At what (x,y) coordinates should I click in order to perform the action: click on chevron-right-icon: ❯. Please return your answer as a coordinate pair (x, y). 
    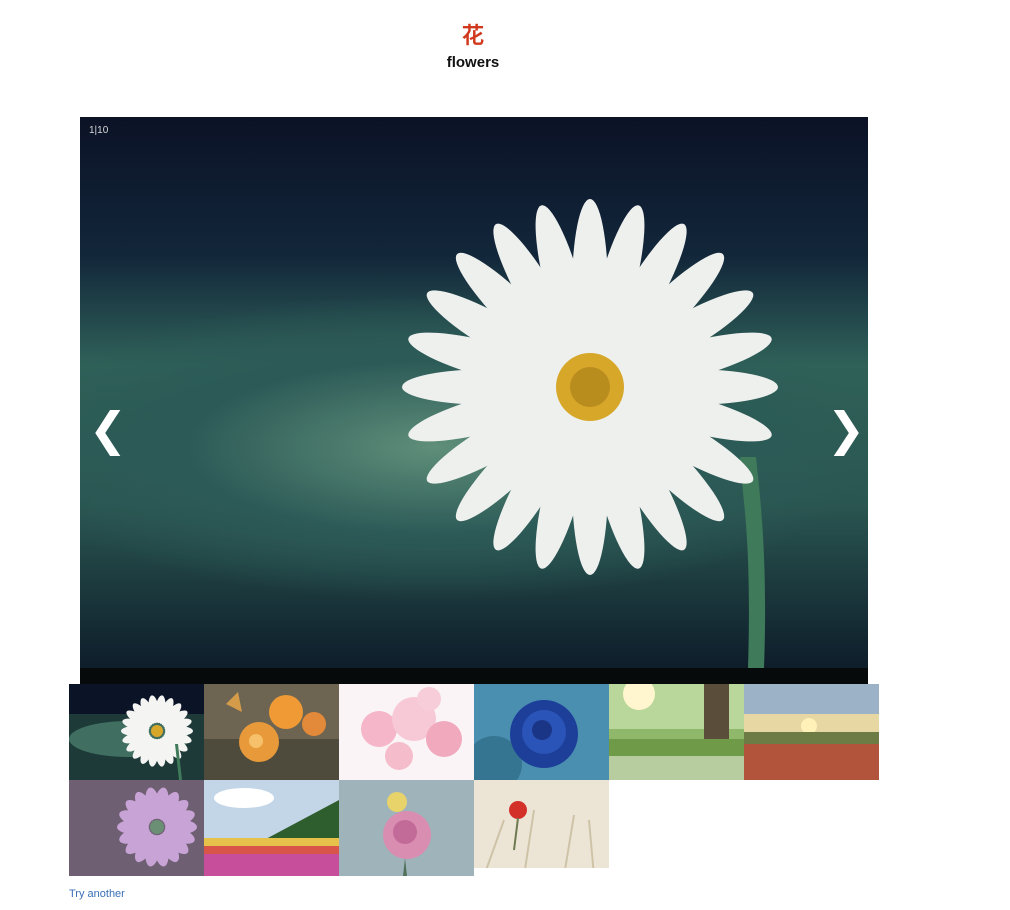
    Looking at the image, I should click on (846, 429).